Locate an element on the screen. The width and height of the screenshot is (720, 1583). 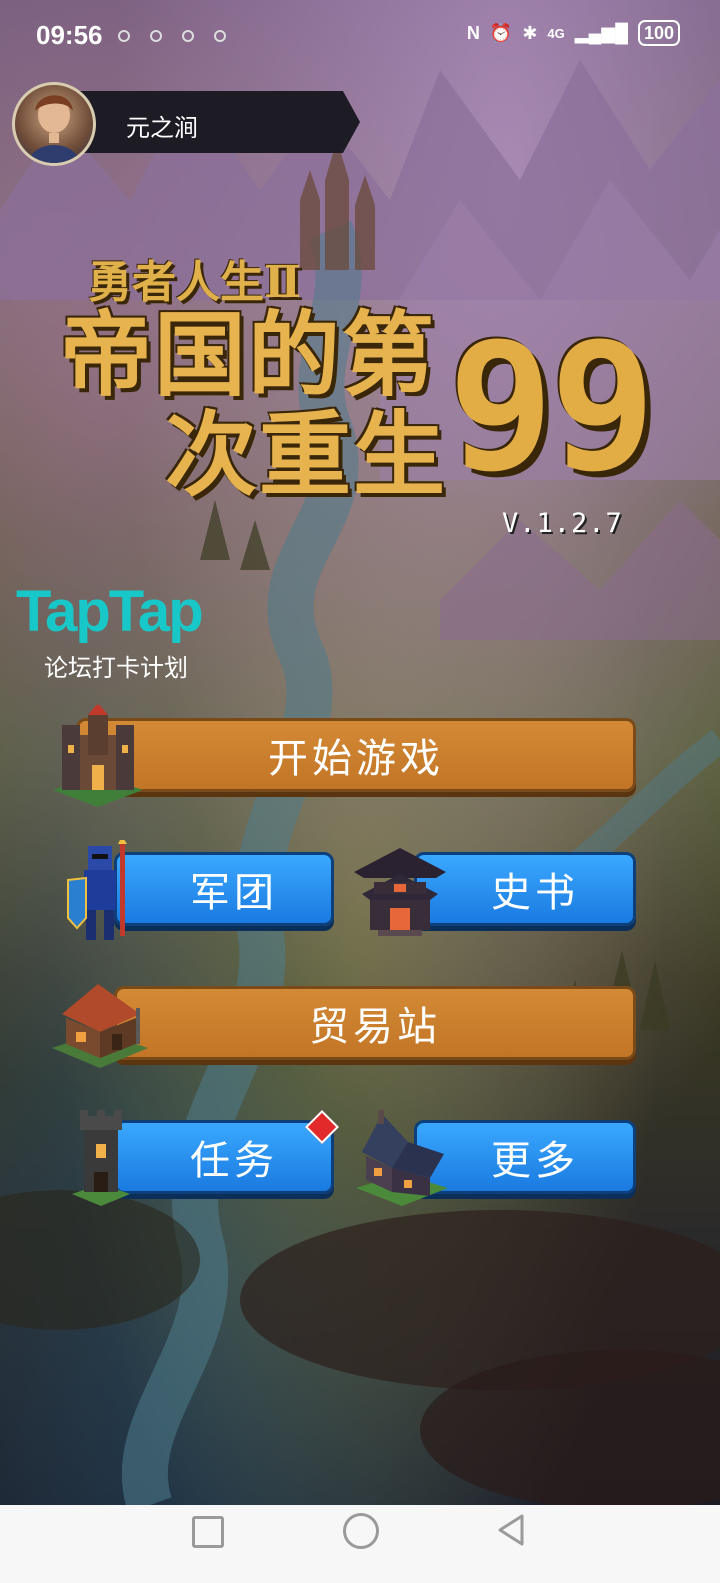
legion-button: 军团 is located at coordinates (224, 889).